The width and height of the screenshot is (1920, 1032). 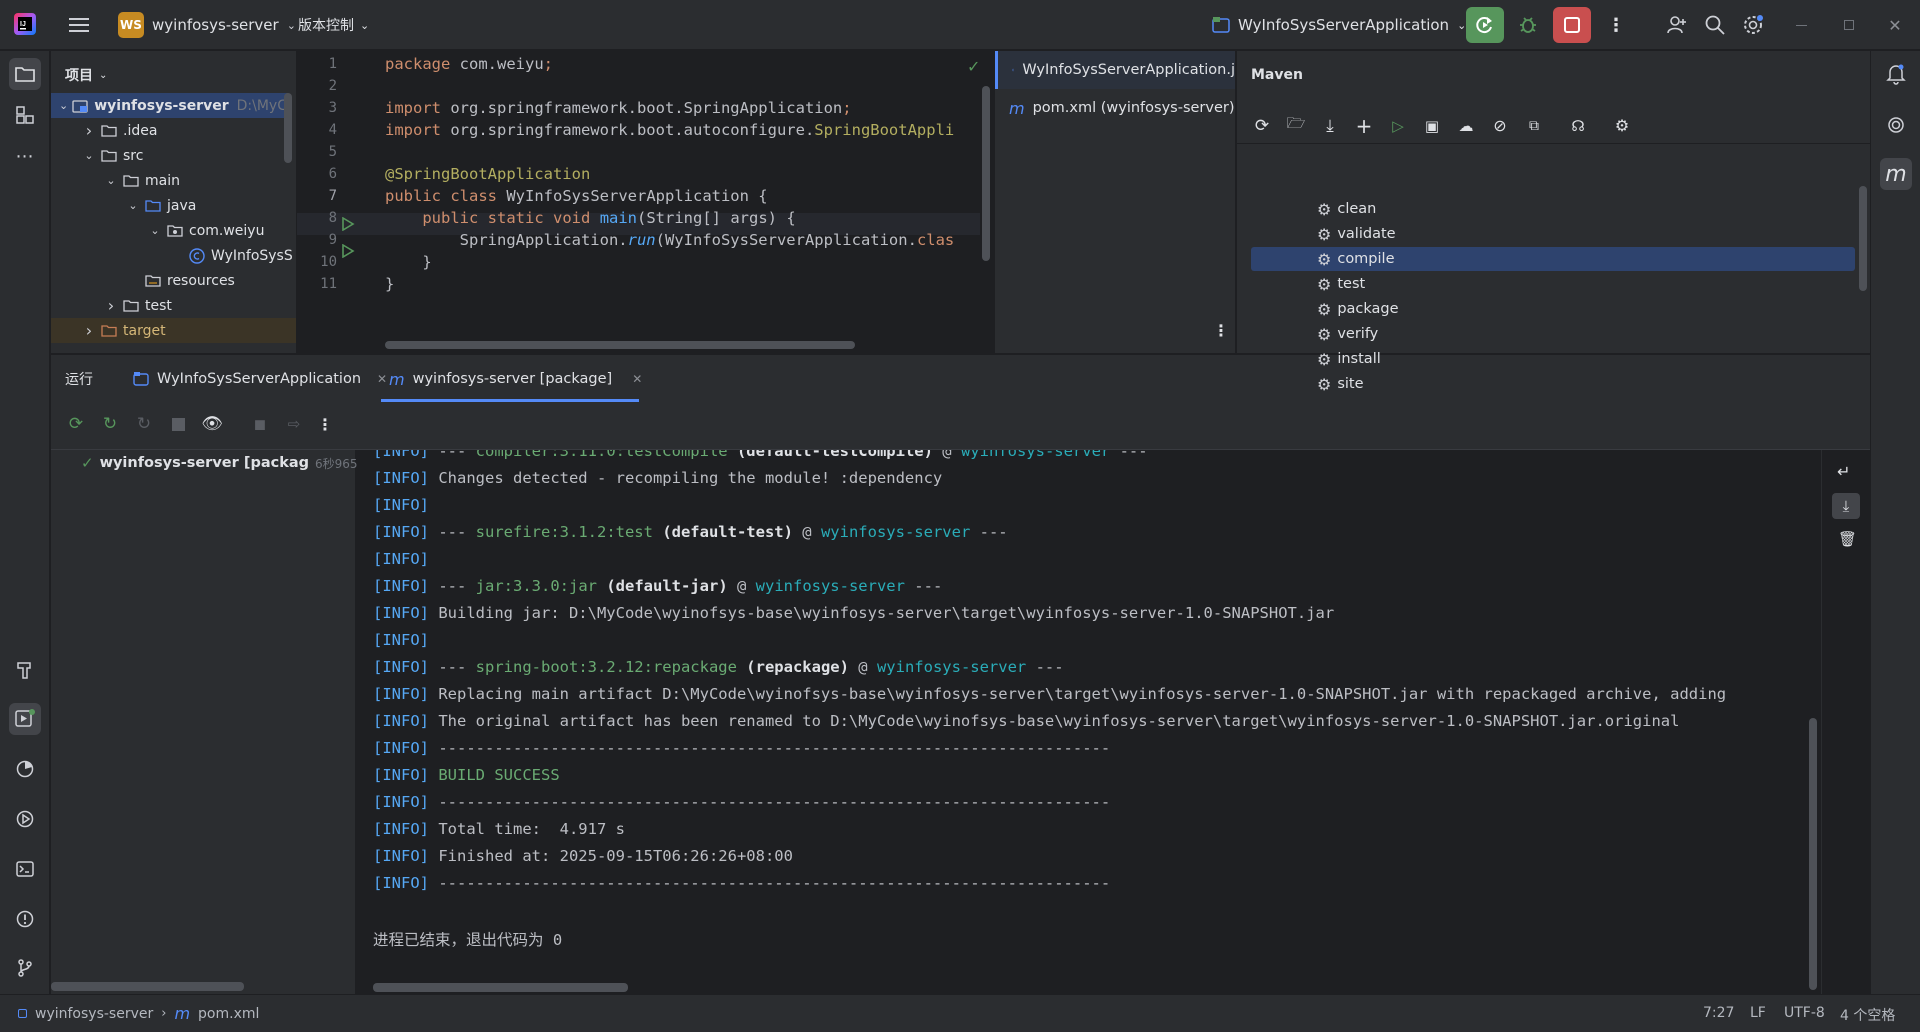 I want to click on rerun-automatically-icon: ↻, so click(x=144, y=424).